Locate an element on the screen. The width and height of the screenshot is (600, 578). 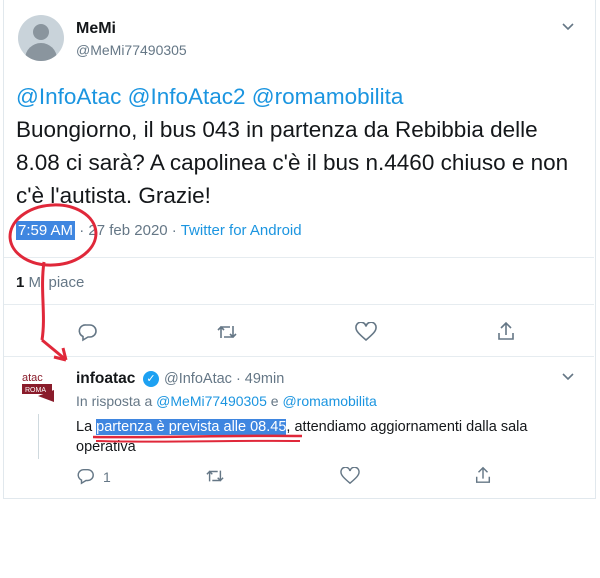
reply-count: 1 is located at coordinates (107, 477).